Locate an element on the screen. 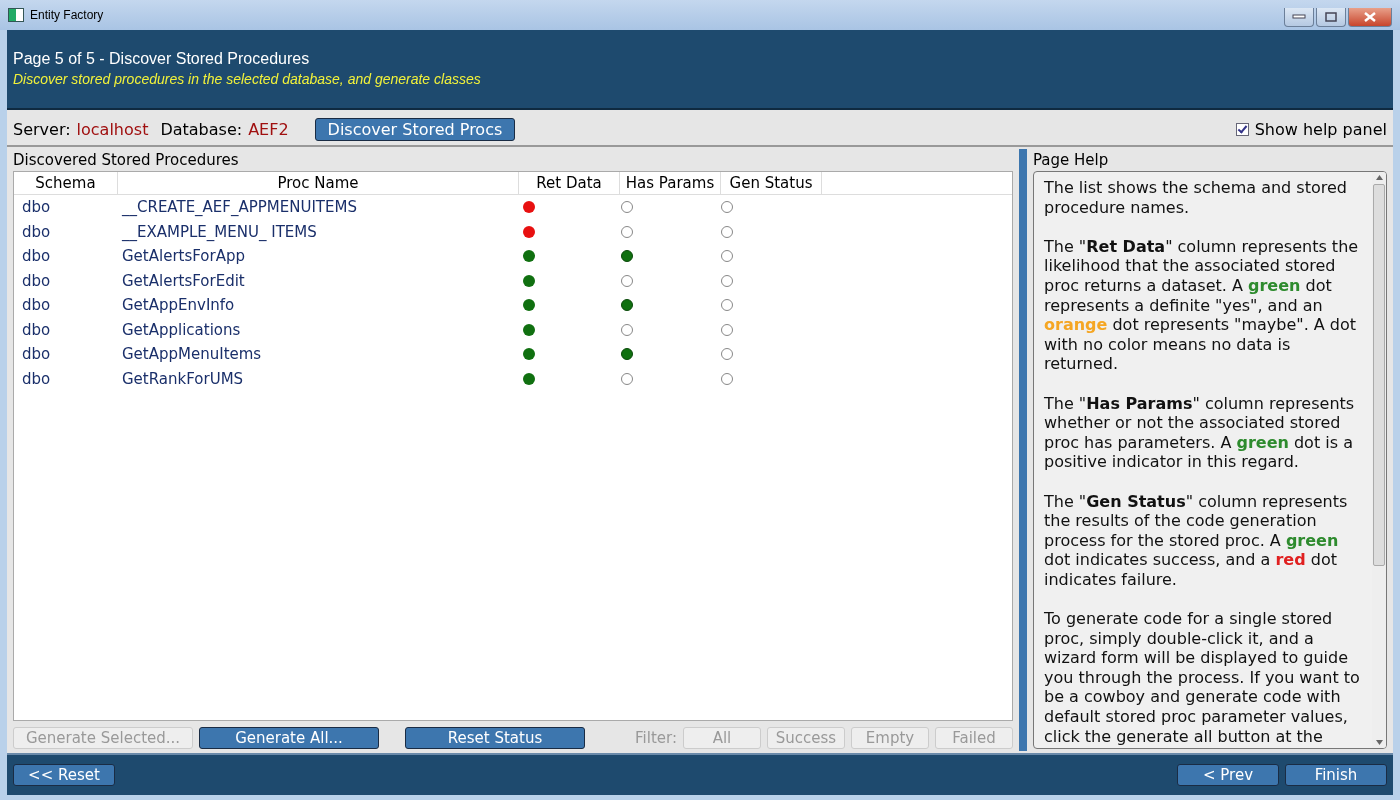 The height and width of the screenshot is (800, 1400). maximize-button is located at coordinates (1331, 17).